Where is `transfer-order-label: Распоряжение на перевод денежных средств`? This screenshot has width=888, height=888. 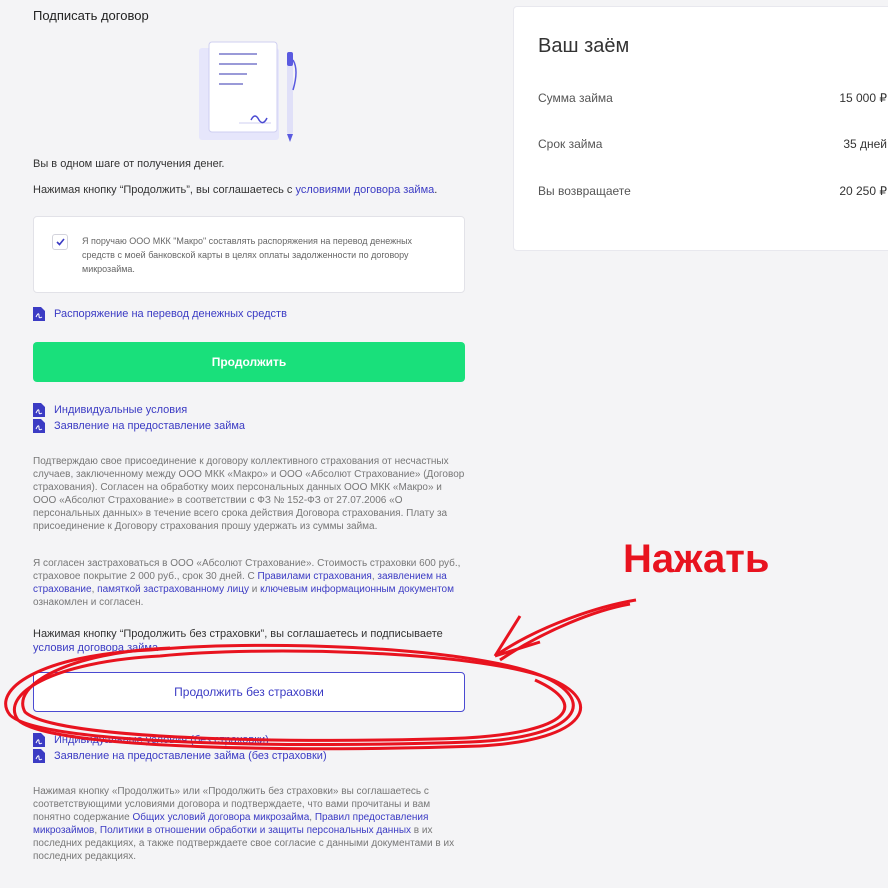
transfer-order-label: Распоряжение на перевод денежных средств is located at coordinates (170, 314).